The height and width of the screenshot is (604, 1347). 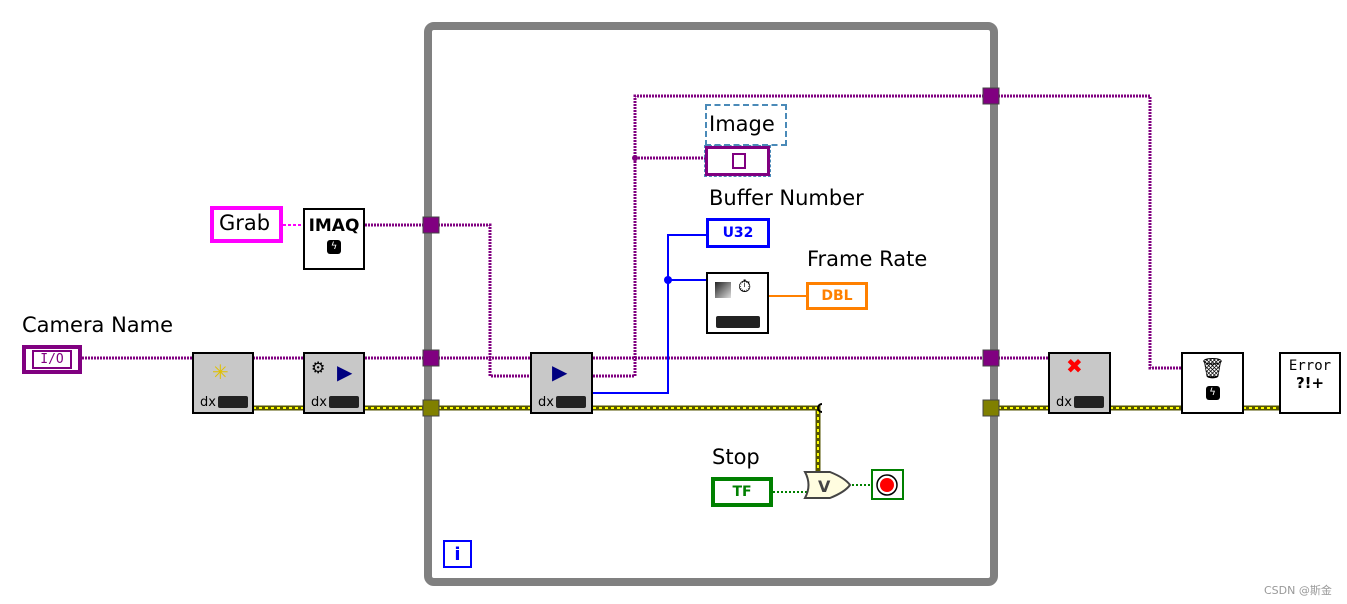 I want to click on imaq-label: IMAQ, so click(x=334, y=226).